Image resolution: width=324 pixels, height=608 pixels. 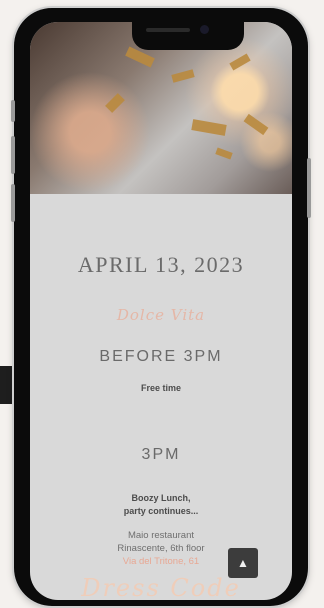 What do you see at coordinates (160, 535) in the screenshot?
I see `venue-name: Maio restaurant` at bounding box center [160, 535].